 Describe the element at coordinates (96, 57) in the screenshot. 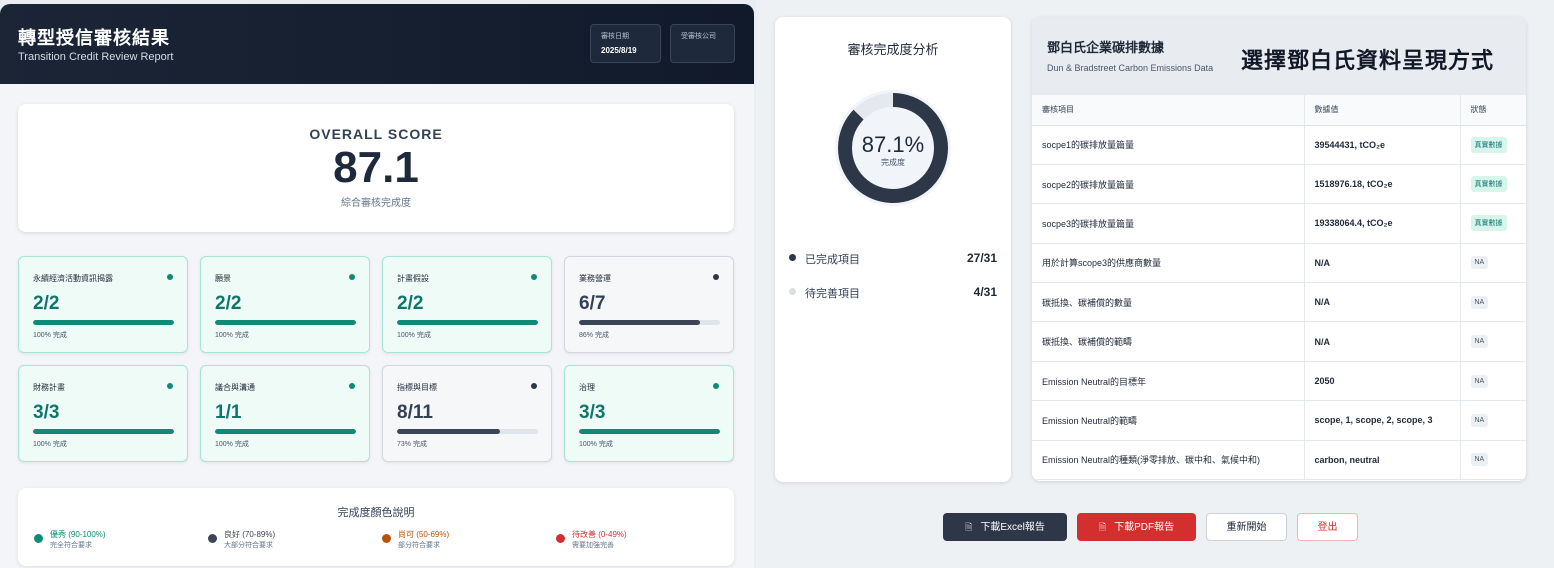

I see `report-subtitle: Transition Credit Review Report` at that location.